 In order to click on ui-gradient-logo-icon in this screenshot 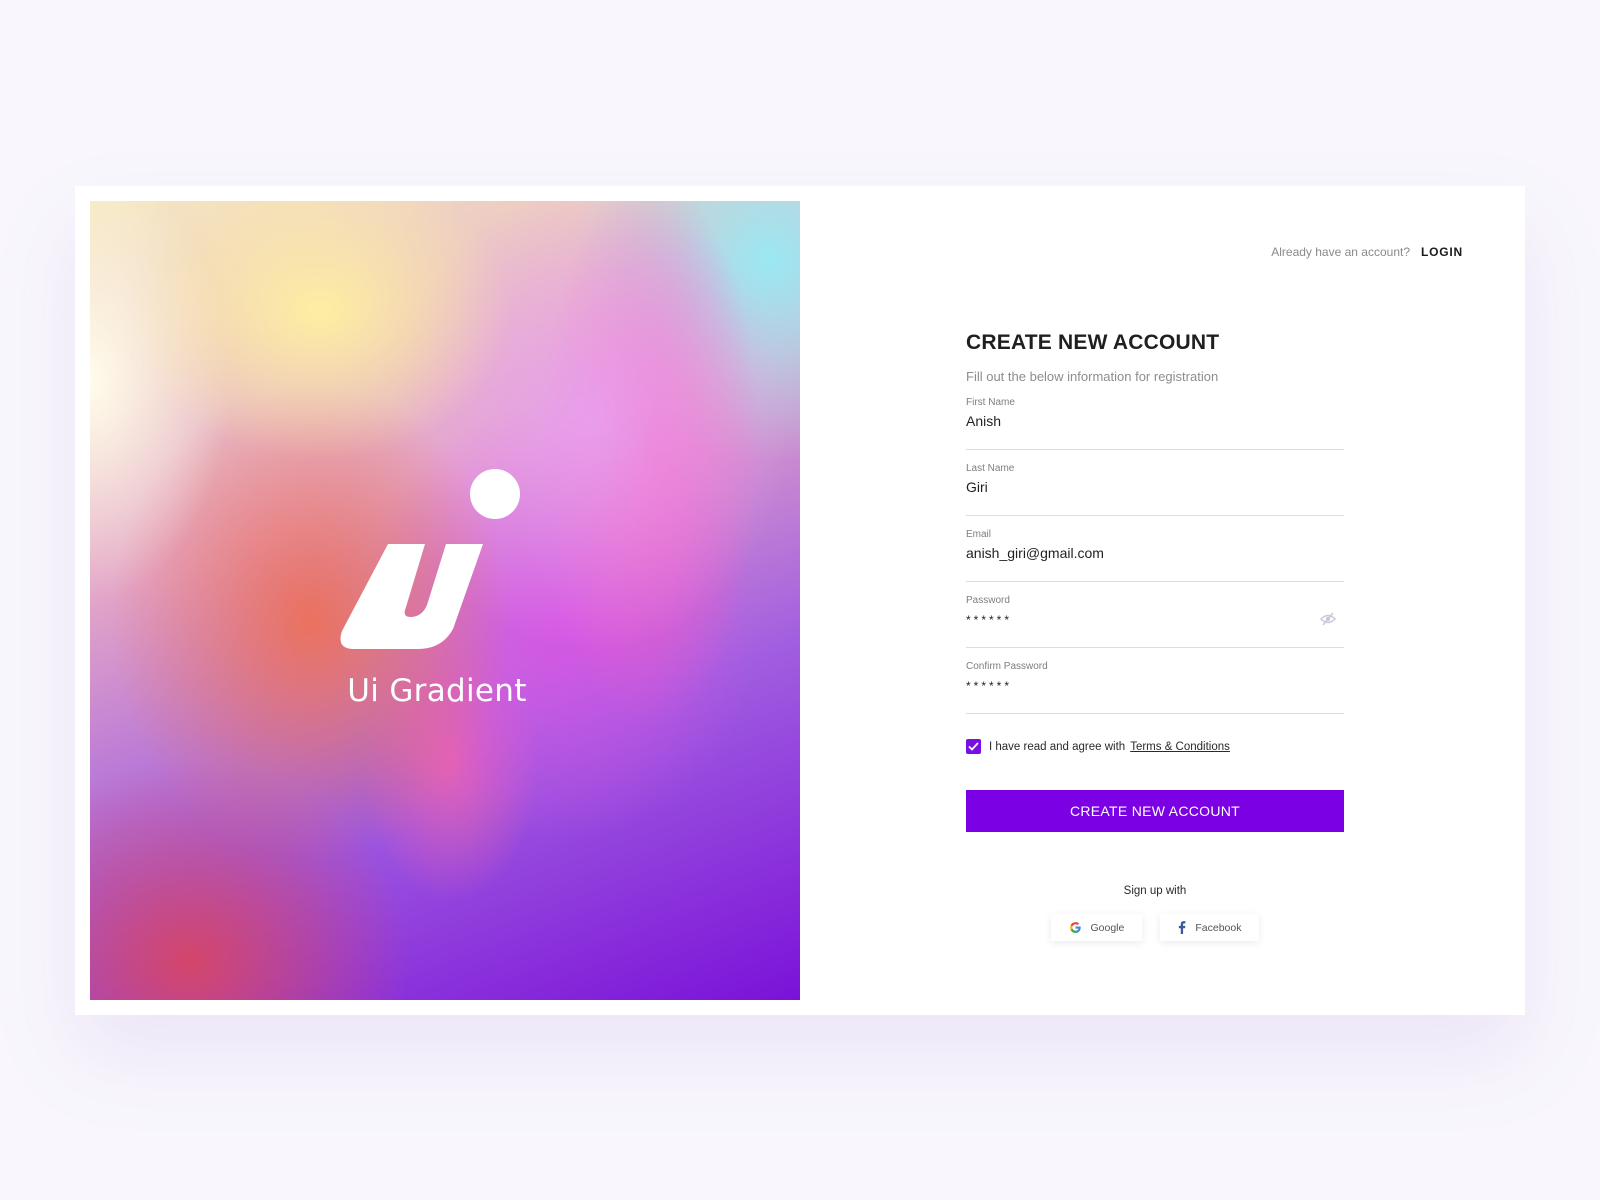, I will do `click(430, 559)`.